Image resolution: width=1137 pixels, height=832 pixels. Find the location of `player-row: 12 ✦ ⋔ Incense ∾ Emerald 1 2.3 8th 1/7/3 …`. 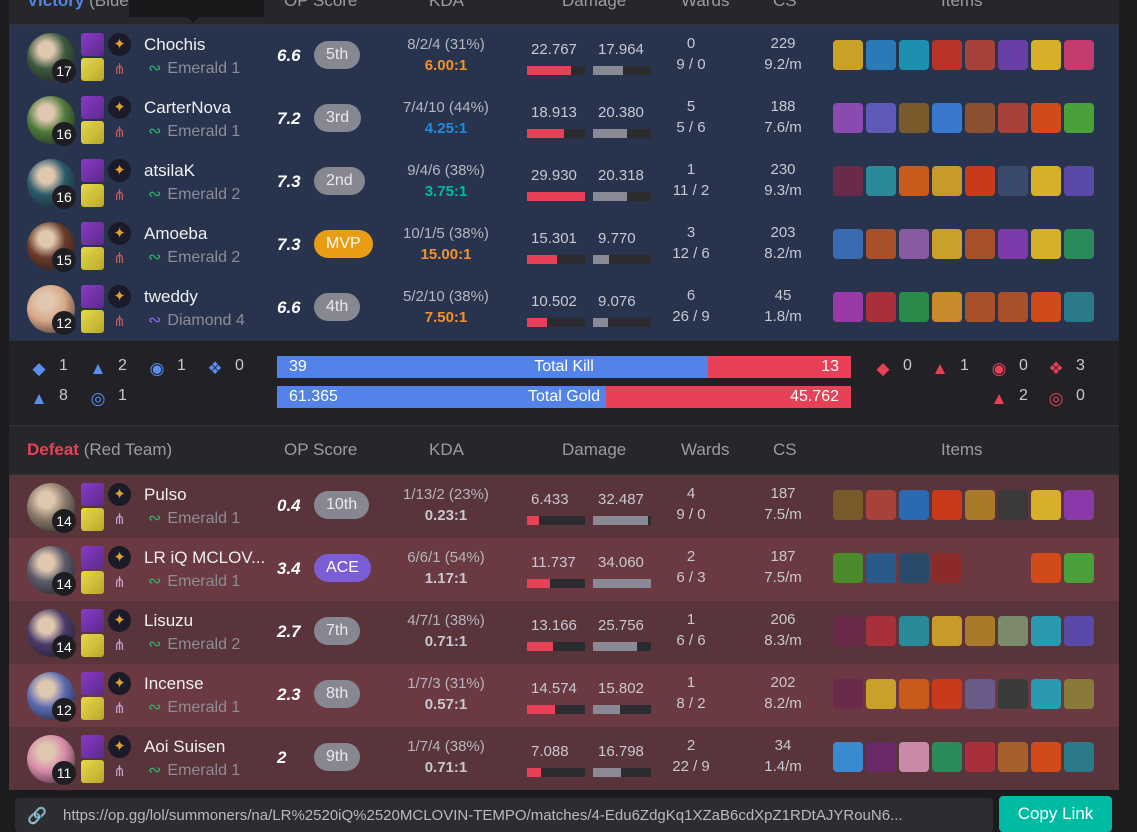

player-row: 12 ✦ ⋔ Incense ∾ Emerald 1 2.3 8th 1/7/3 … is located at coordinates (564, 695).